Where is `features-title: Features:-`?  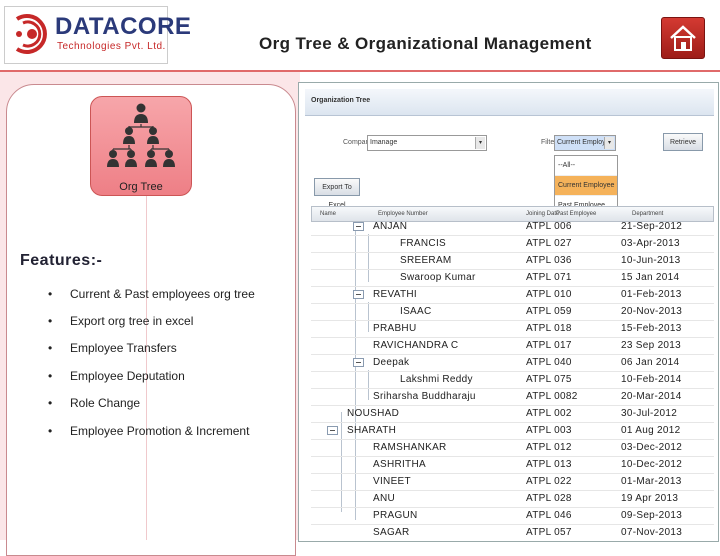
features-title: Features:- is located at coordinates (61, 260).